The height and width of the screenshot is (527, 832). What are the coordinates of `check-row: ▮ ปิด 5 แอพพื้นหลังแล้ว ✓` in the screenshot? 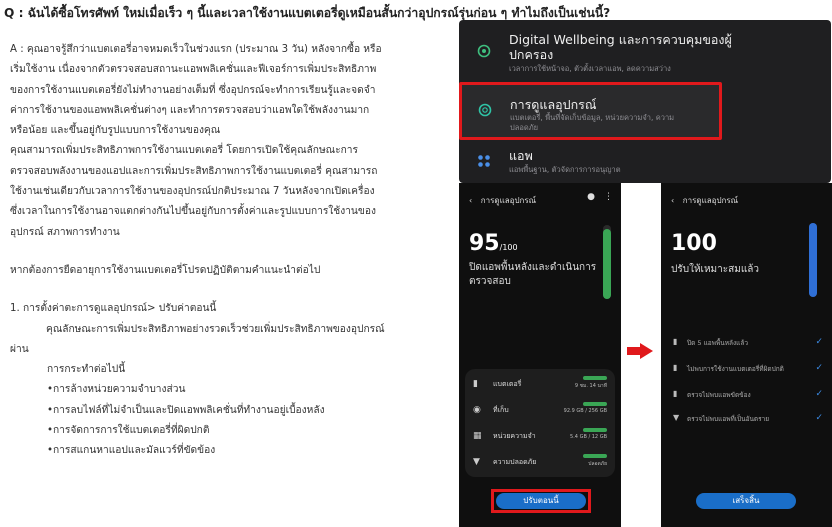 It's located at (748, 342).